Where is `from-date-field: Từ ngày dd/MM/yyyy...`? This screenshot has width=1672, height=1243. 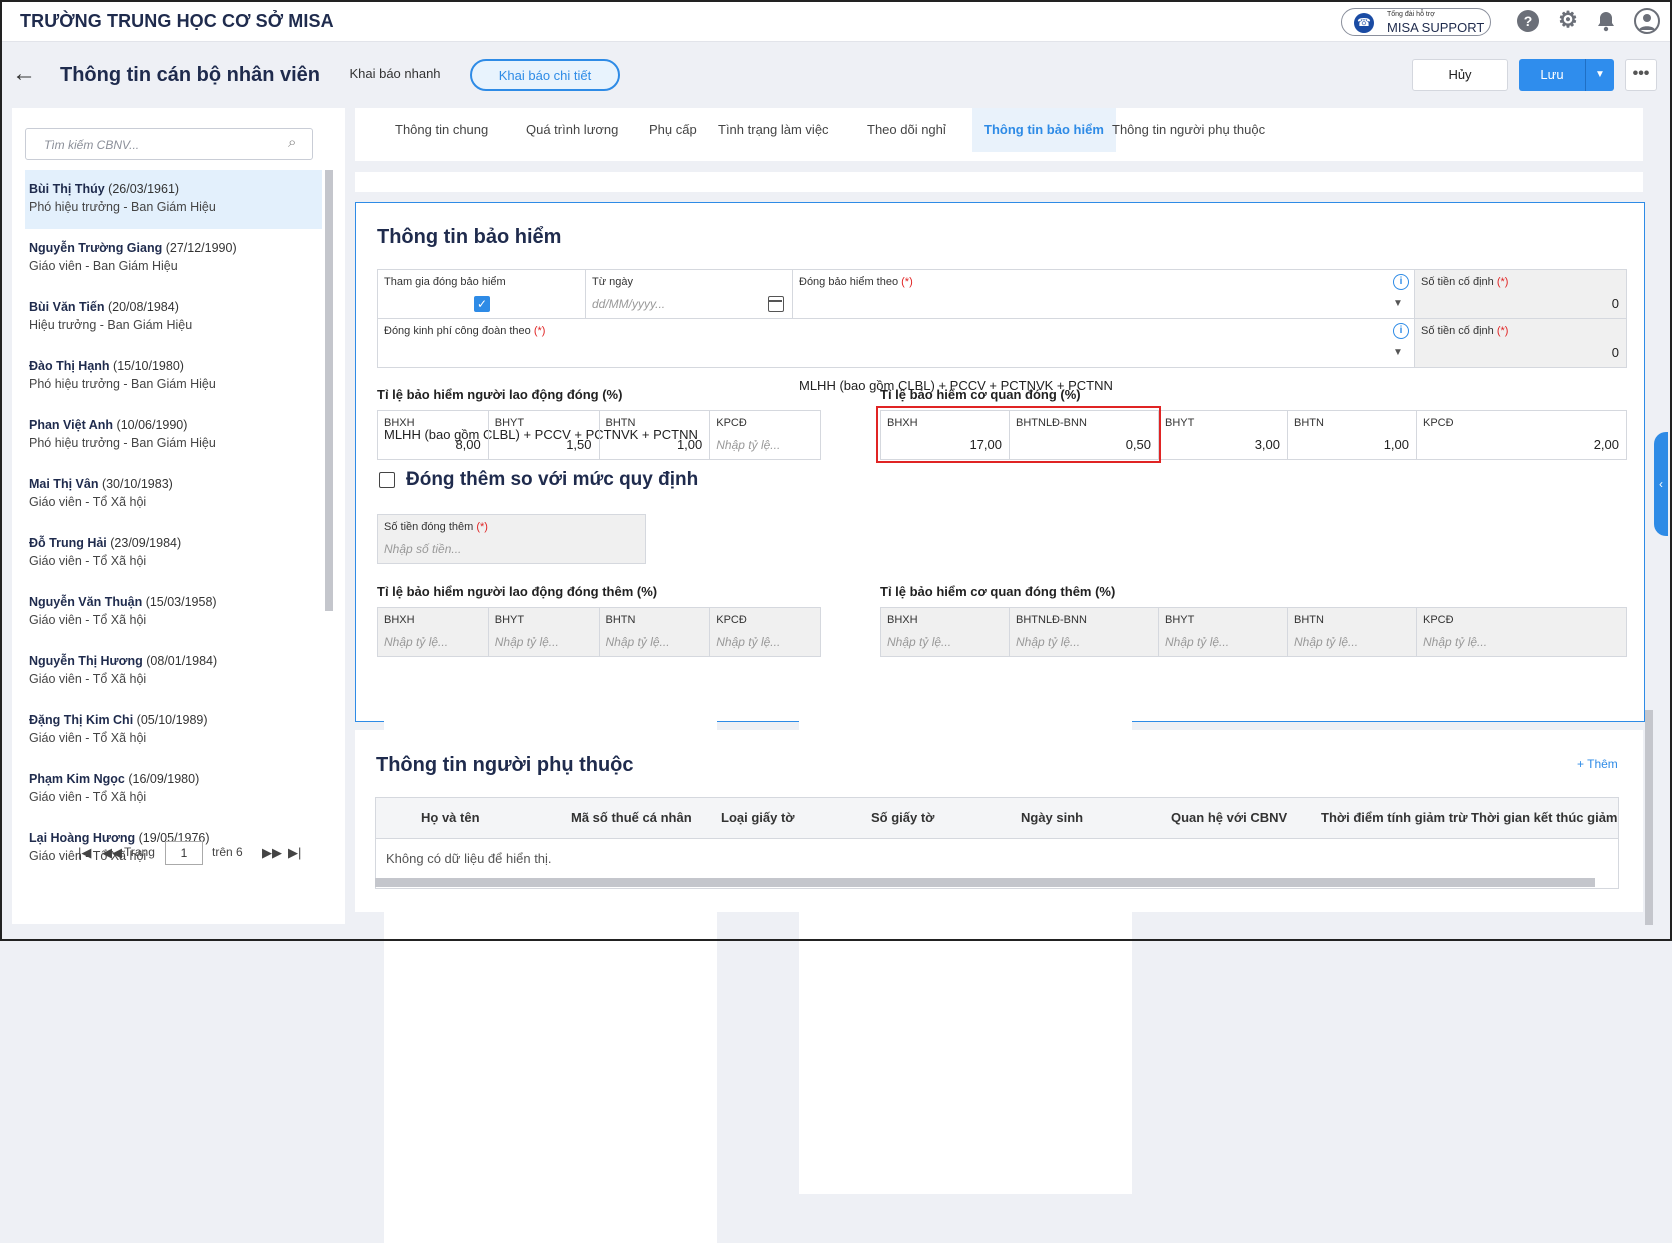 from-date-field: Từ ngày dd/MM/yyyy... is located at coordinates (689, 294).